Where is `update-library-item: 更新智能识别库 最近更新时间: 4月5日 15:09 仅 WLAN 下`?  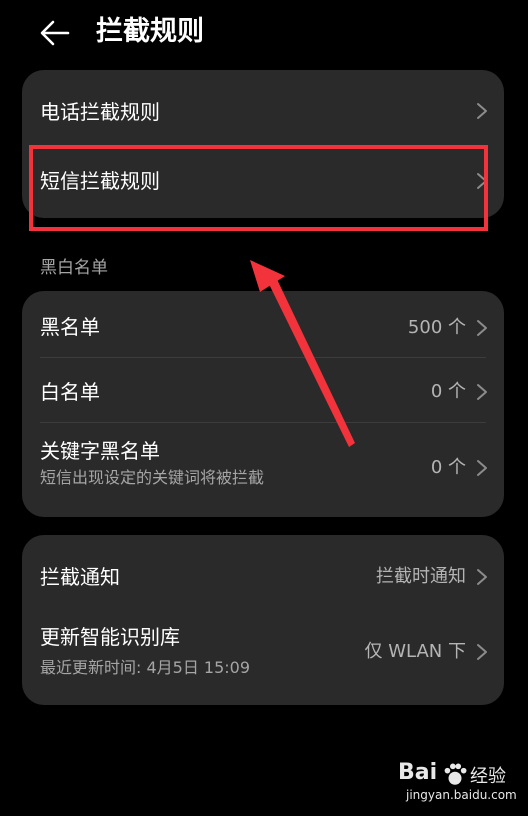
update-library-item: 更新智能识别库 最近更新时间: 4月5日 15:09 仅 WLAN 下 is located at coordinates (263, 661).